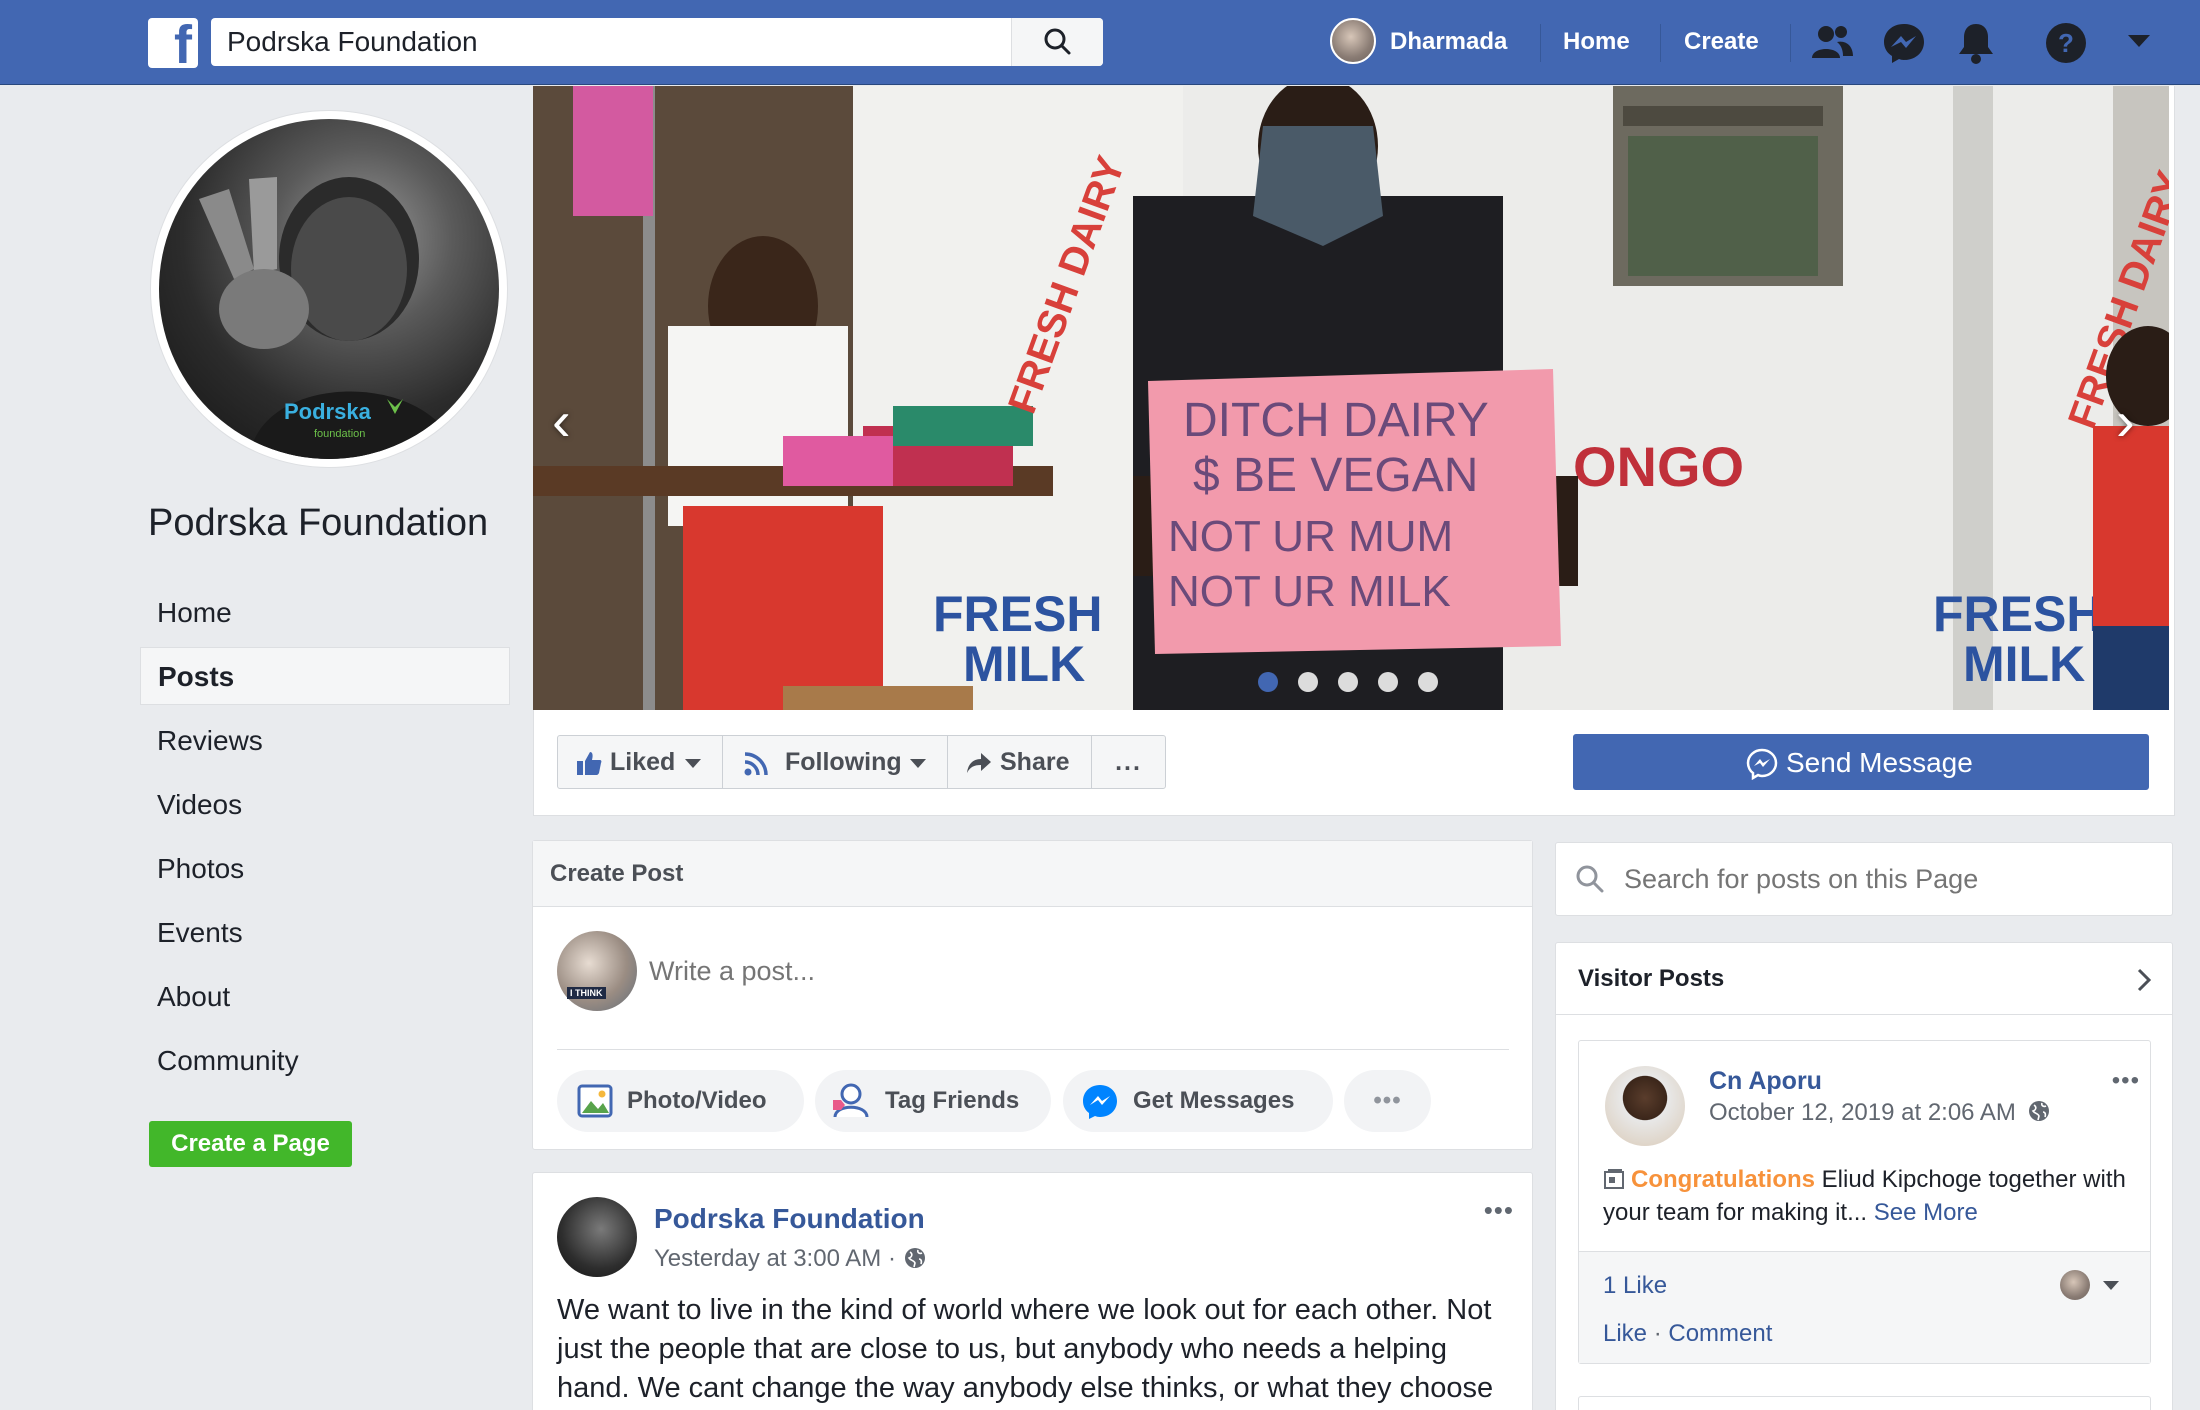  What do you see at coordinates (325, 869) in the screenshot?
I see `left-nav-photos: Photos` at bounding box center [325, 869].